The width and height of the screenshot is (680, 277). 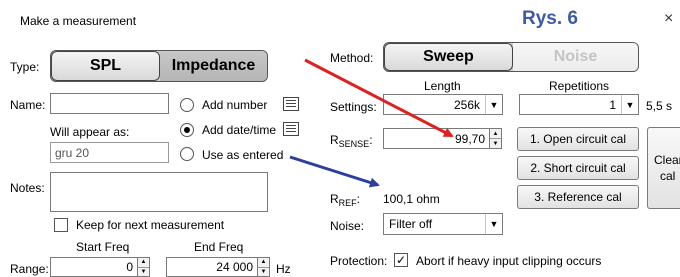 I want to click on annotation-arrows, so click(x=371, y=123).